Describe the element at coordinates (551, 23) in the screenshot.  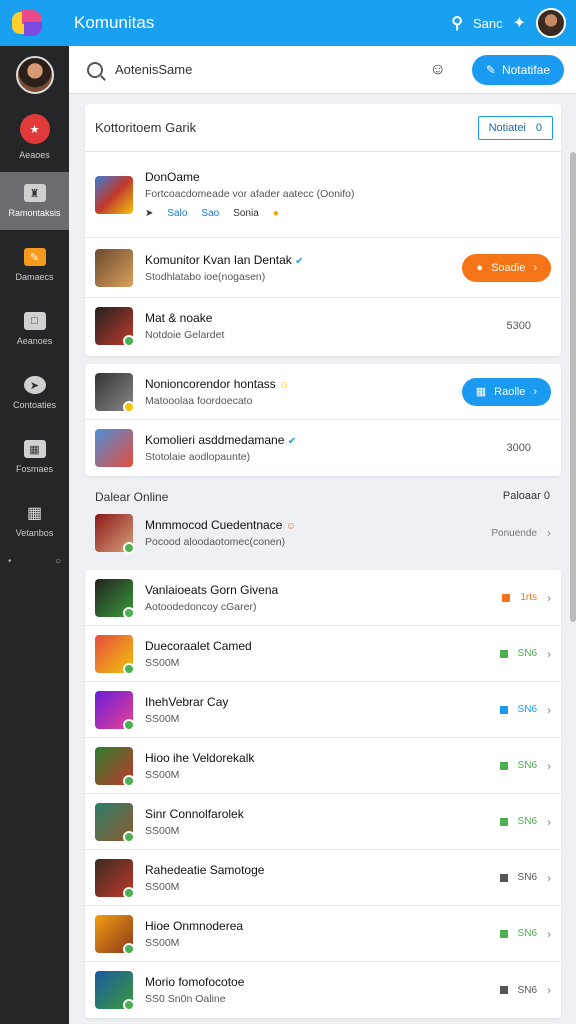
I see `avatar` at that location.